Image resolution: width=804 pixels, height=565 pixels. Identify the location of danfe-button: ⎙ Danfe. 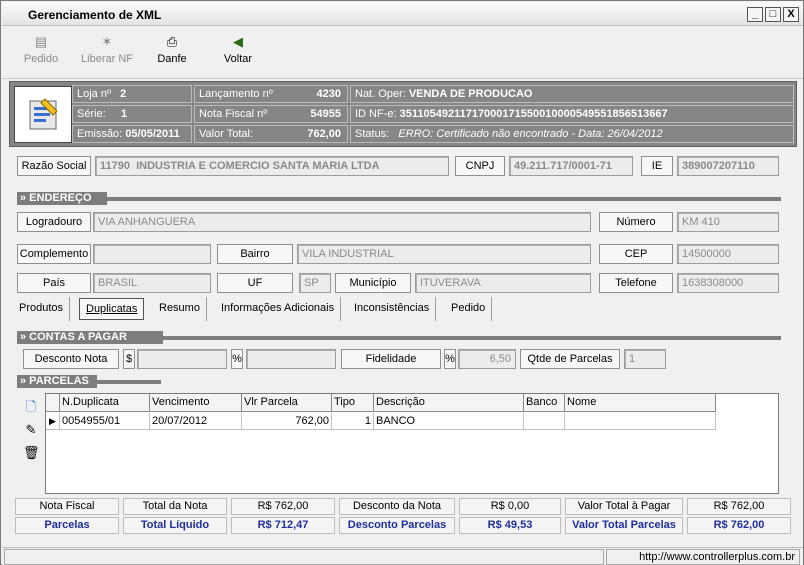
(172, 50).